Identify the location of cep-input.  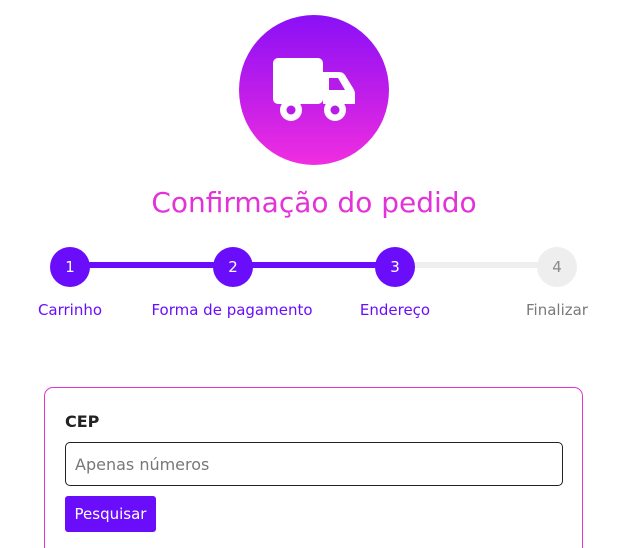
(314, 464).